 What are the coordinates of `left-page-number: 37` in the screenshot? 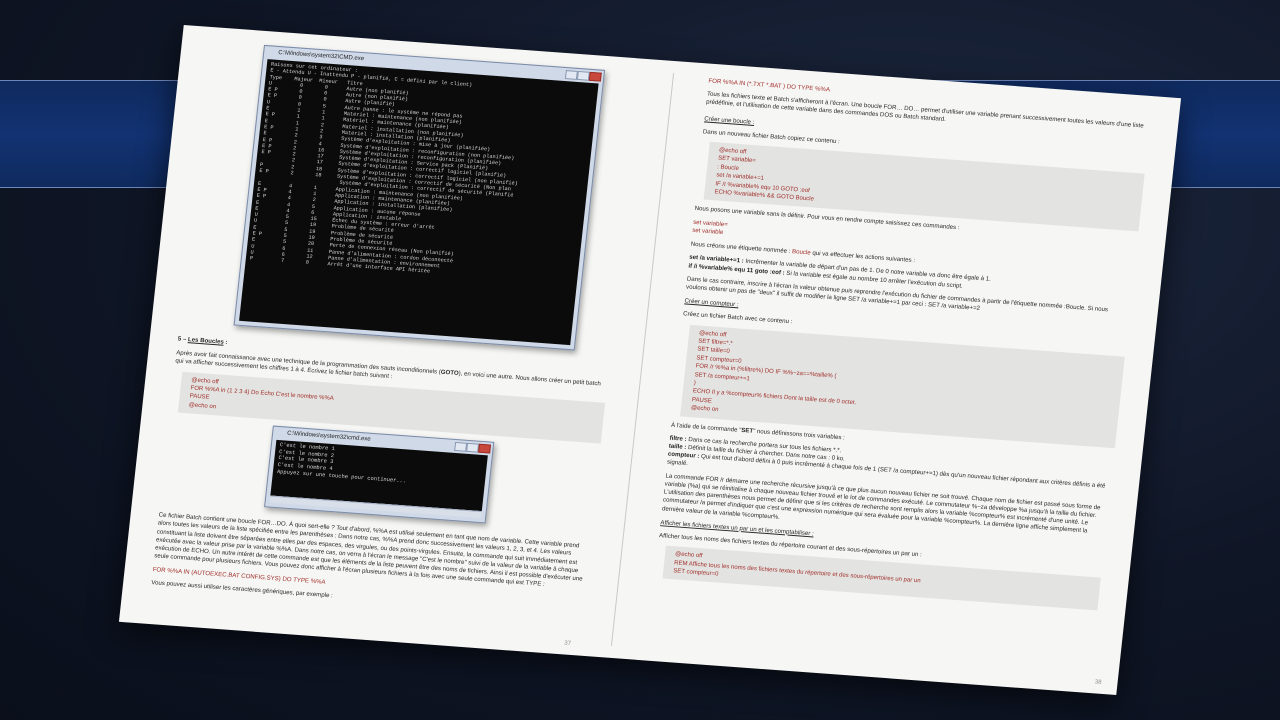 It's located at (567, 643).